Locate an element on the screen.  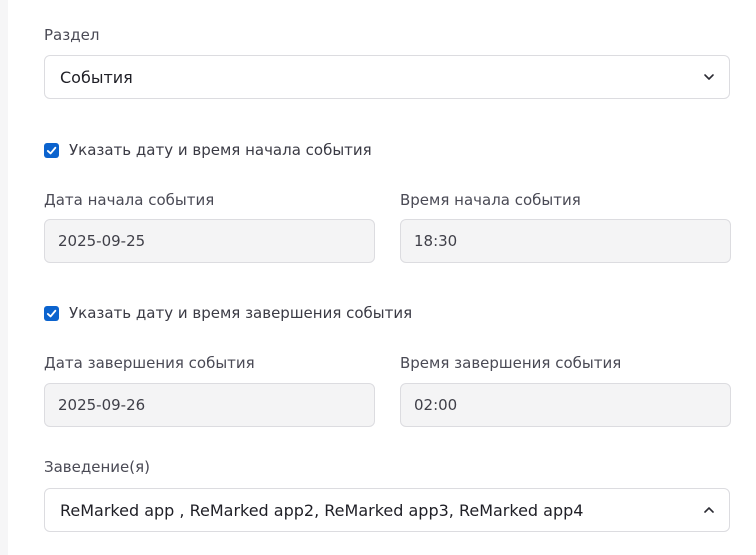
start-date-input: 2025-09-25 is located at coordinates (209, 241).